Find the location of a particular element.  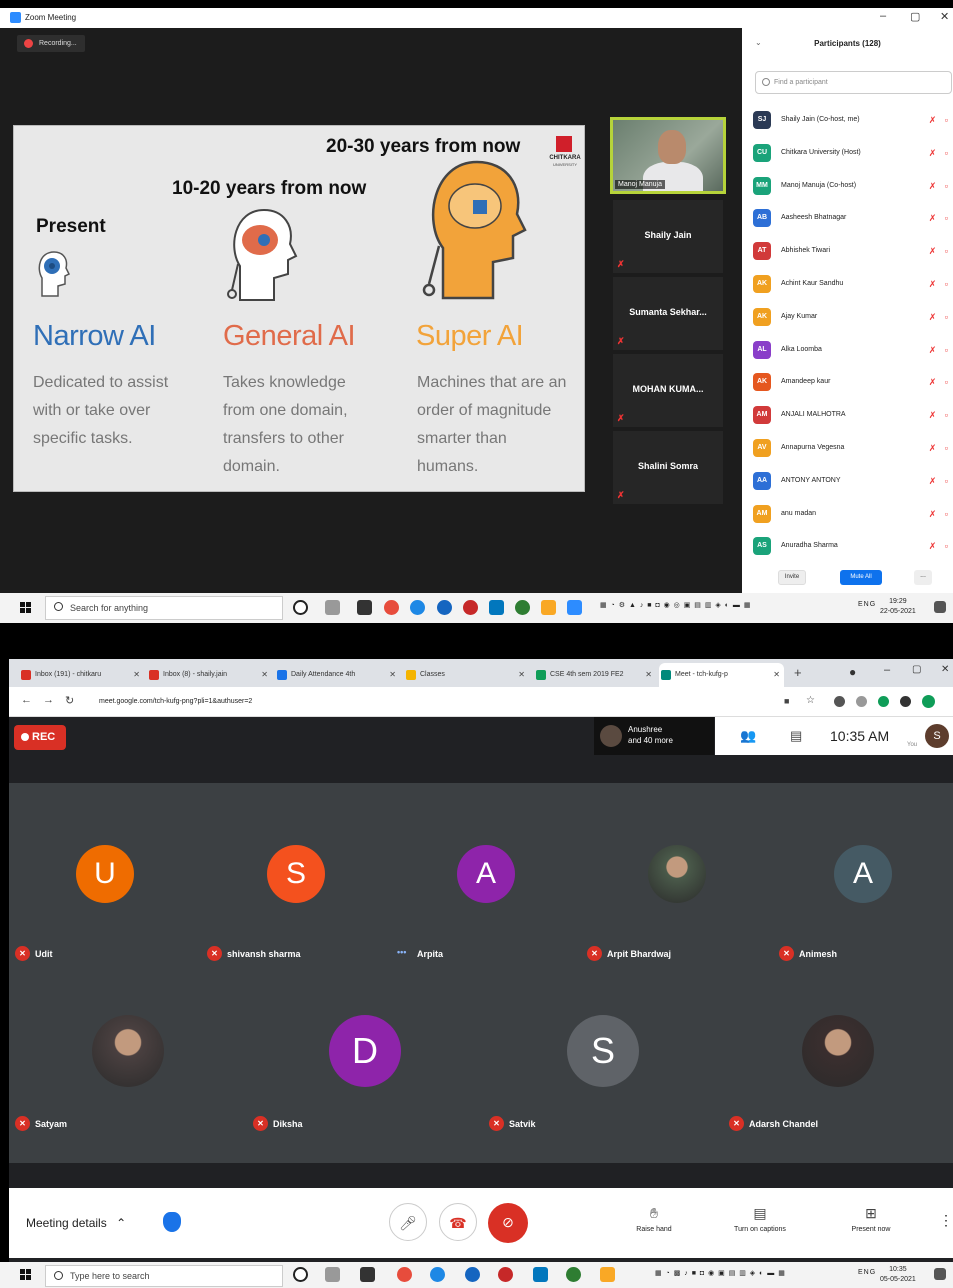

participant-row: AT Abhishek Tiwari ✗ ▫ is located at coordinates (853, 253).